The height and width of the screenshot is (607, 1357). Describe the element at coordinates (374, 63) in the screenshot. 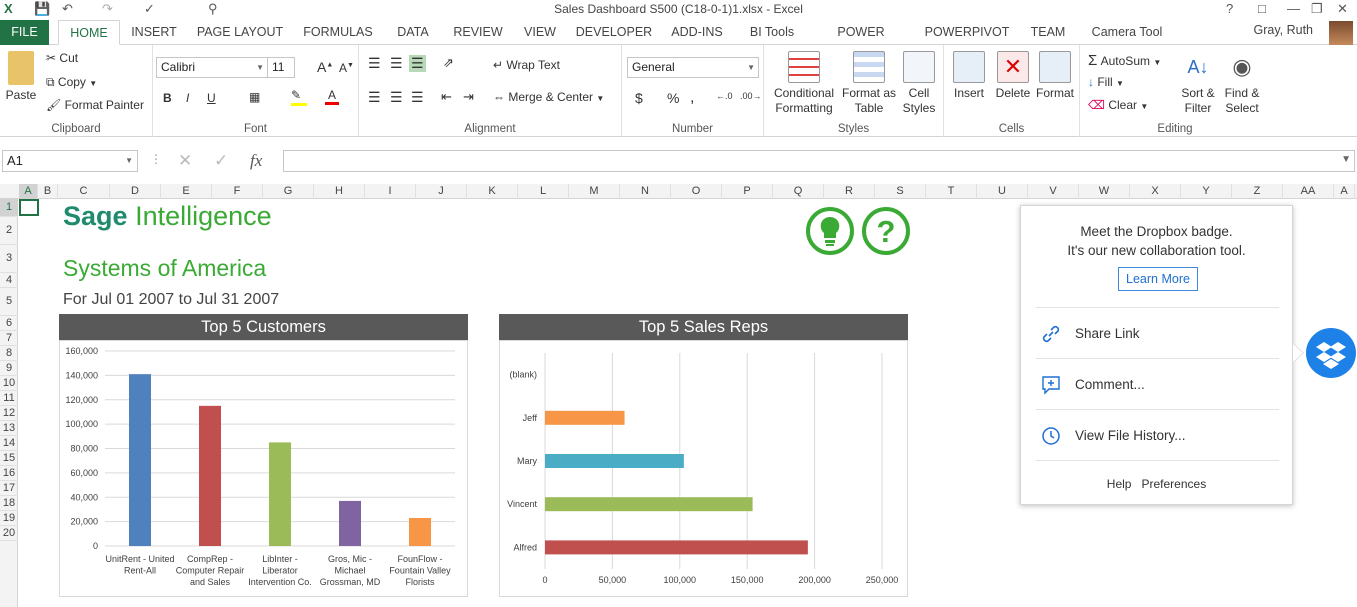

I see `align-top-icon: ☰` at that location.